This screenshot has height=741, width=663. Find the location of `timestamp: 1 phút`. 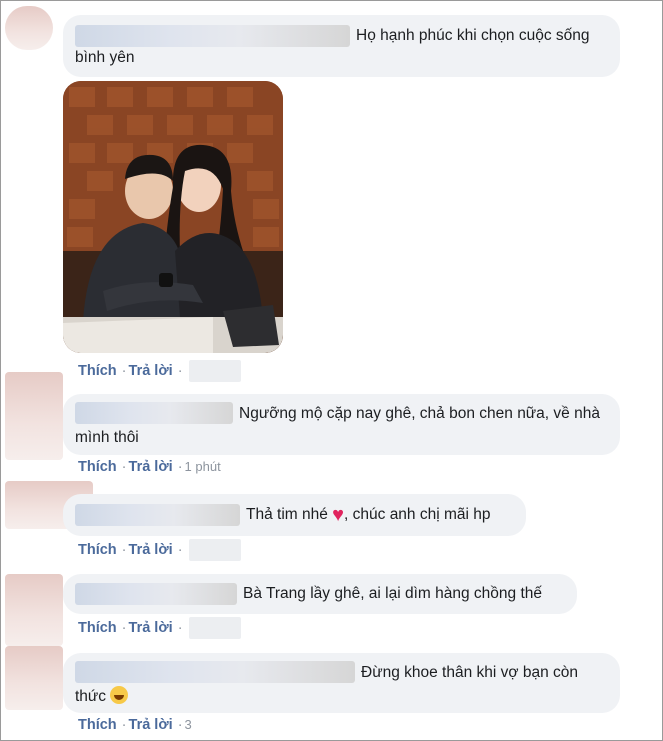

timestamp: 1 phút is located at coordinates (203, 466).